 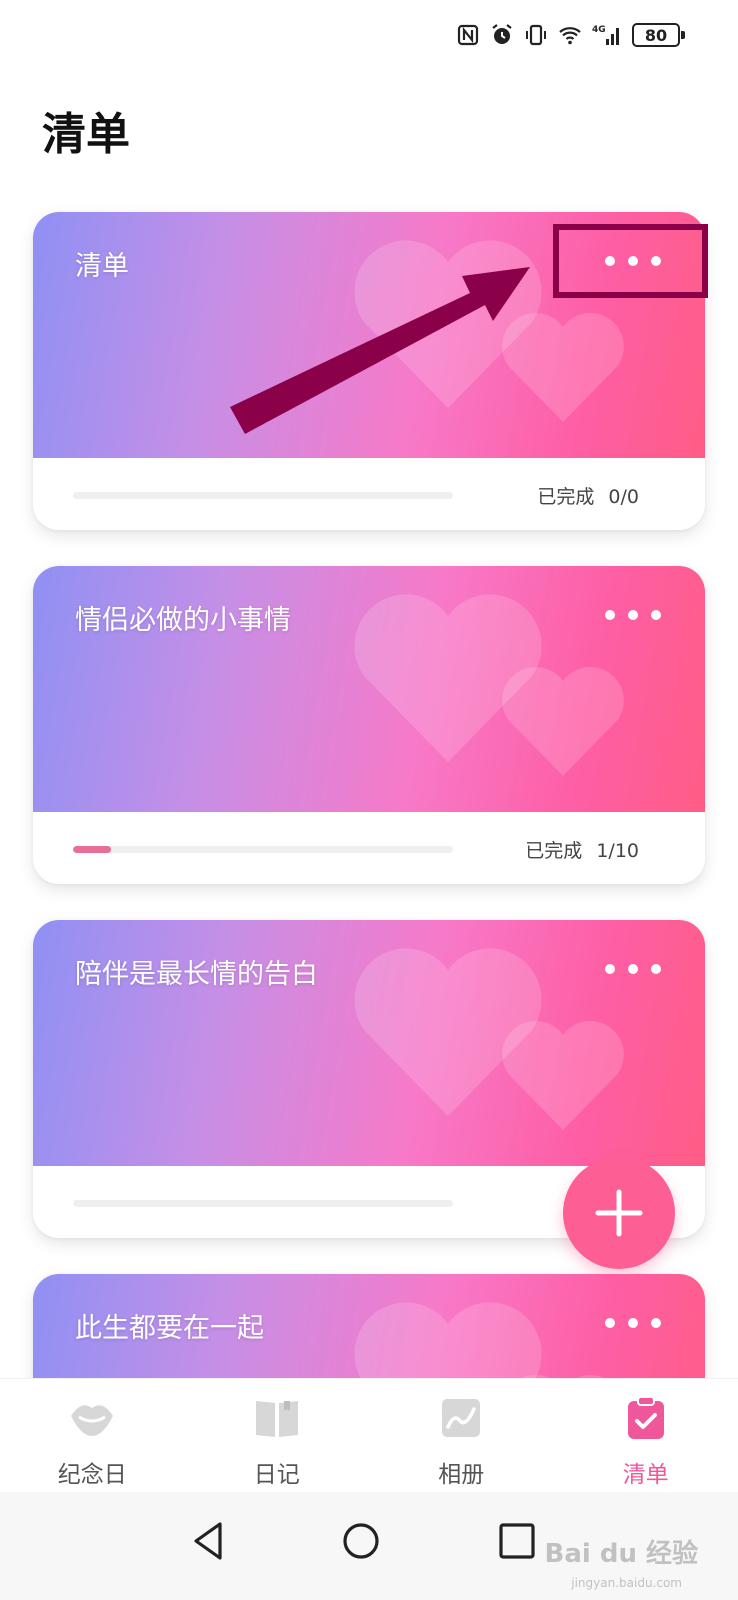 What do you see at coordinates (626, 1583) in the screenshot?
I see `watermark-sub: jingyan.baidu.com` at bounding box center [626, 1583].